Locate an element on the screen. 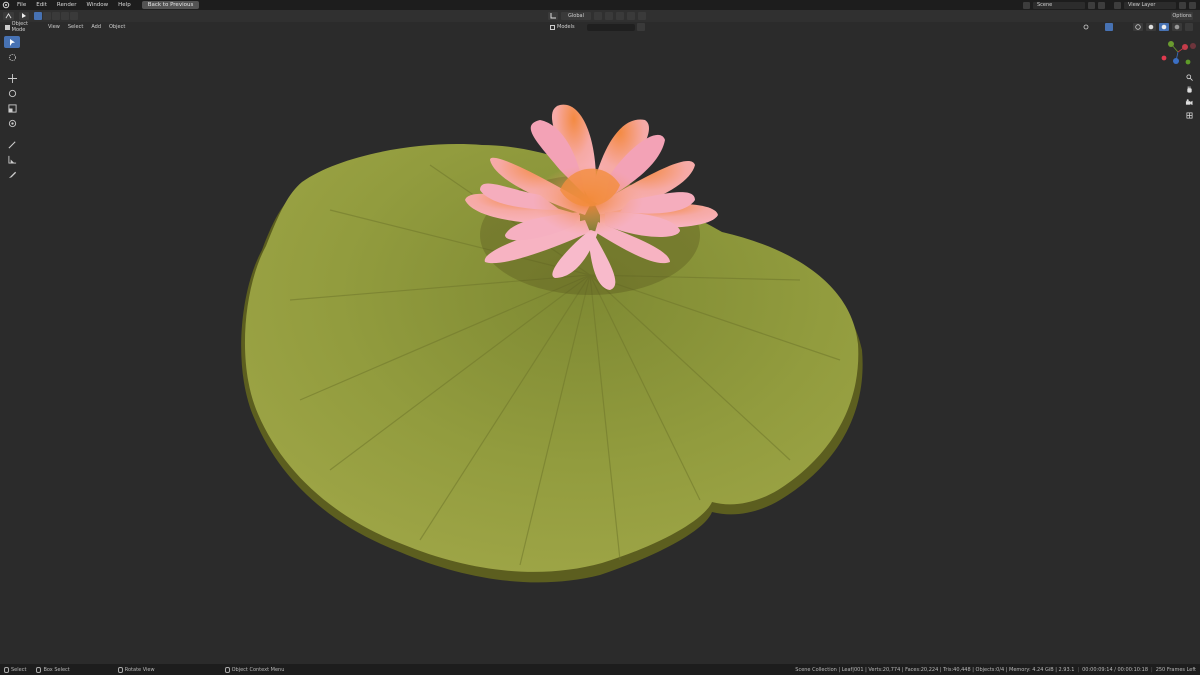  transform-group: Global is located at coordinates (597, 16).